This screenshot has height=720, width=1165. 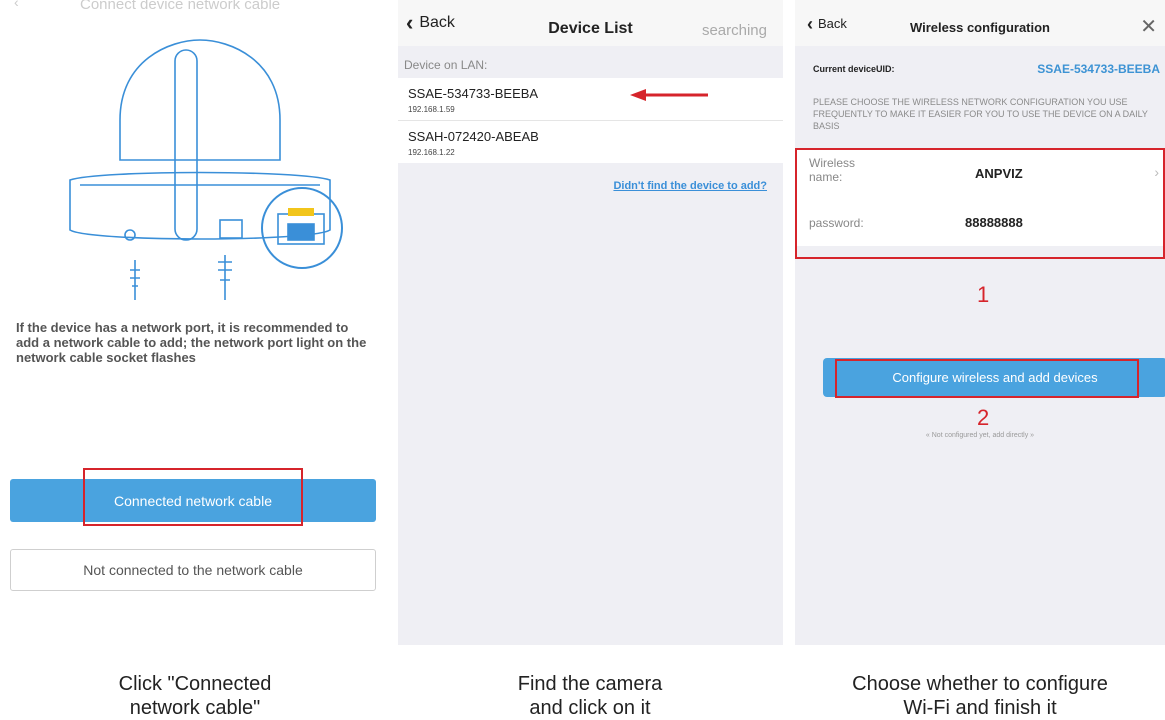 I want to click on navbar: ‹ Back Wireless configuration ✕, so click(x=980, y=23).